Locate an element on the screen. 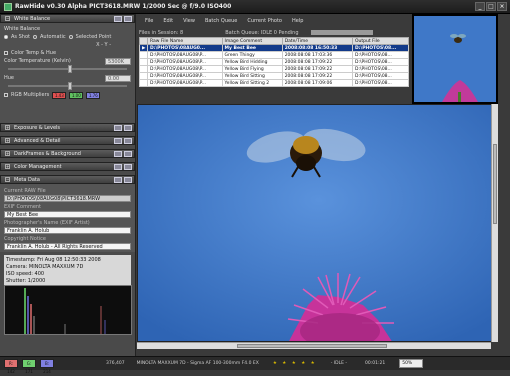 This screenshot has height=376, width=510. current-row-pointer-icon: ▶ is located at coordinates (143, 48).